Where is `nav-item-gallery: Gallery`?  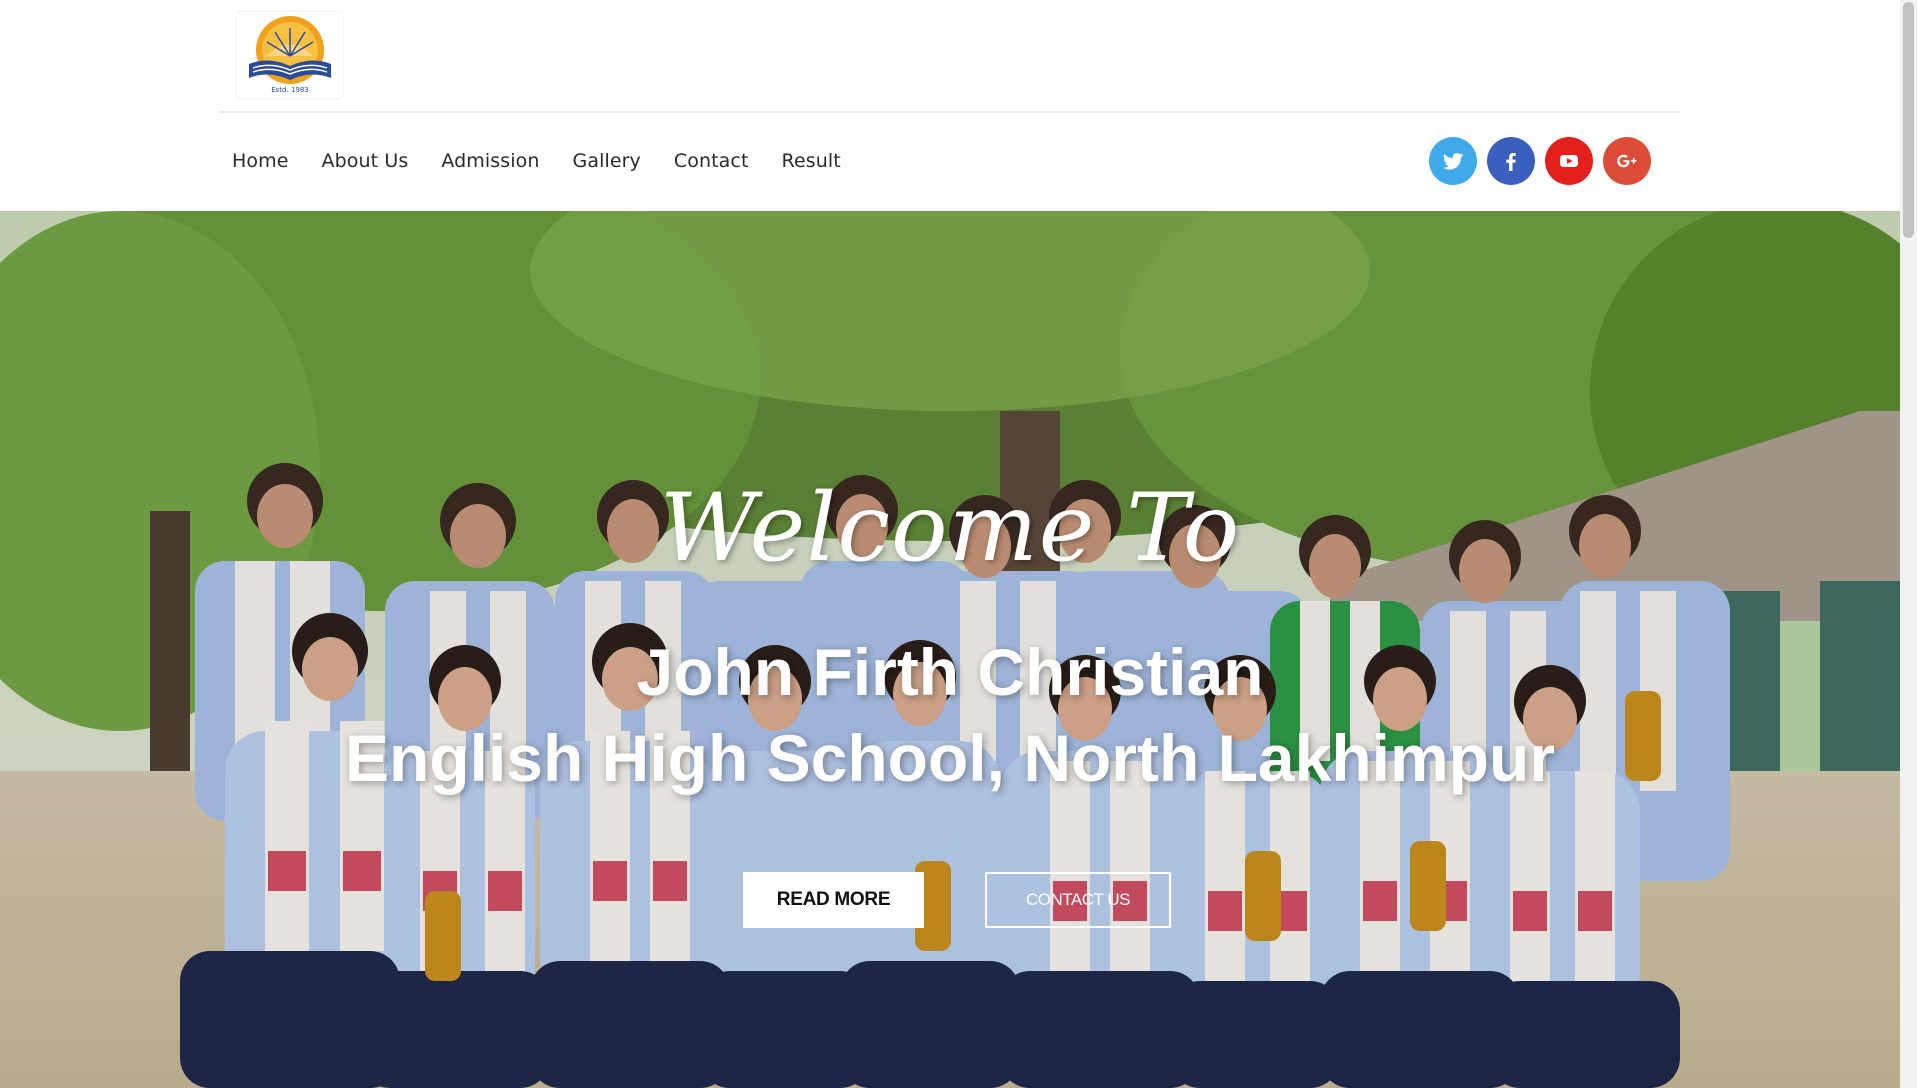
nav-item-gallery: Gallery is located at coordinates (607, 161).